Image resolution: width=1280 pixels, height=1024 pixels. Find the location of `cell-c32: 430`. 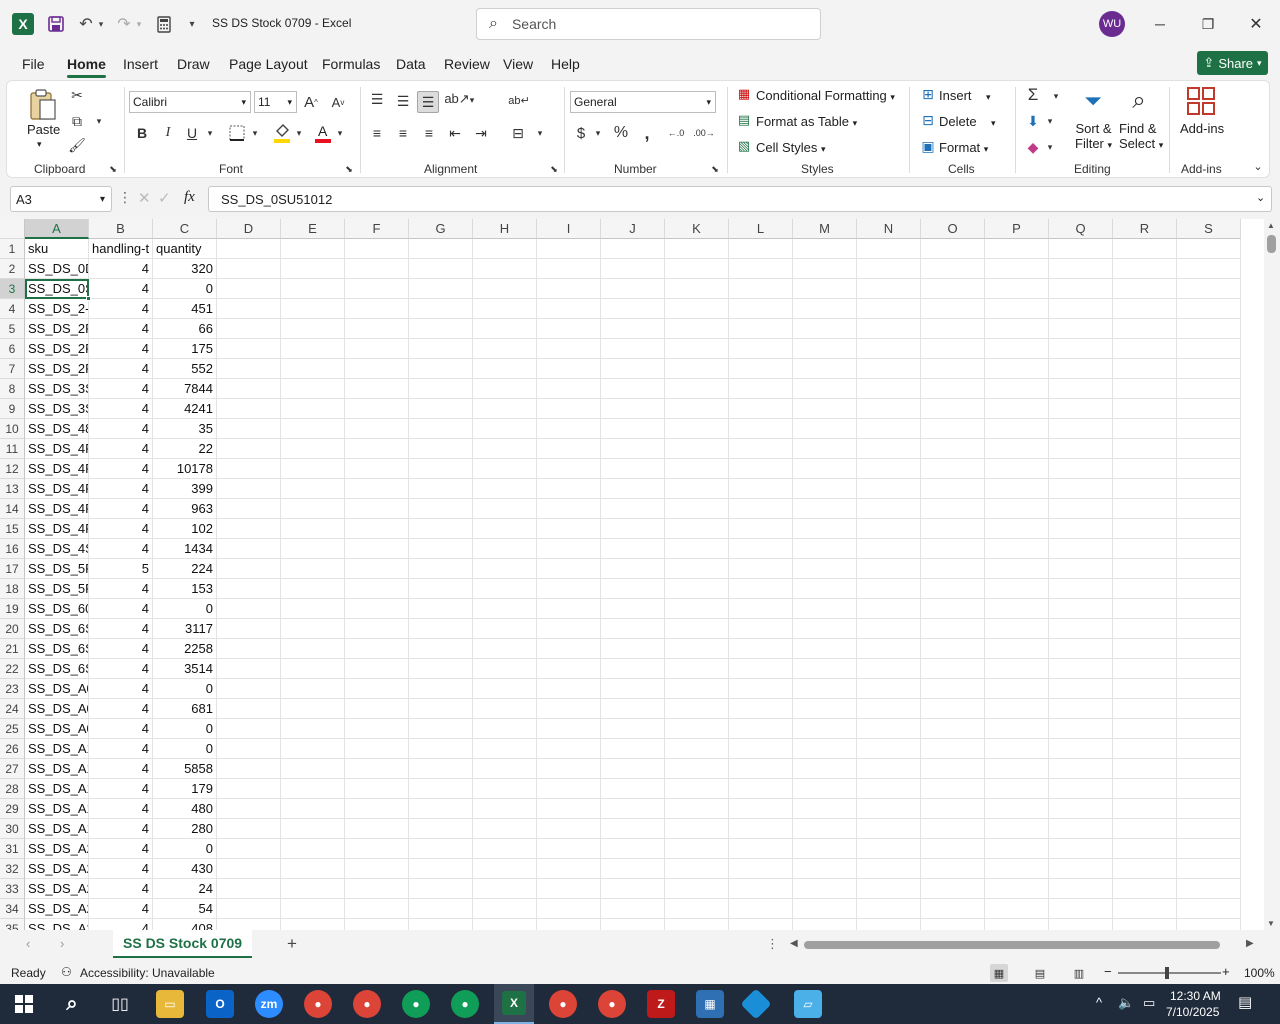

cell-c32: 430 is located at coordinates (185, 869).